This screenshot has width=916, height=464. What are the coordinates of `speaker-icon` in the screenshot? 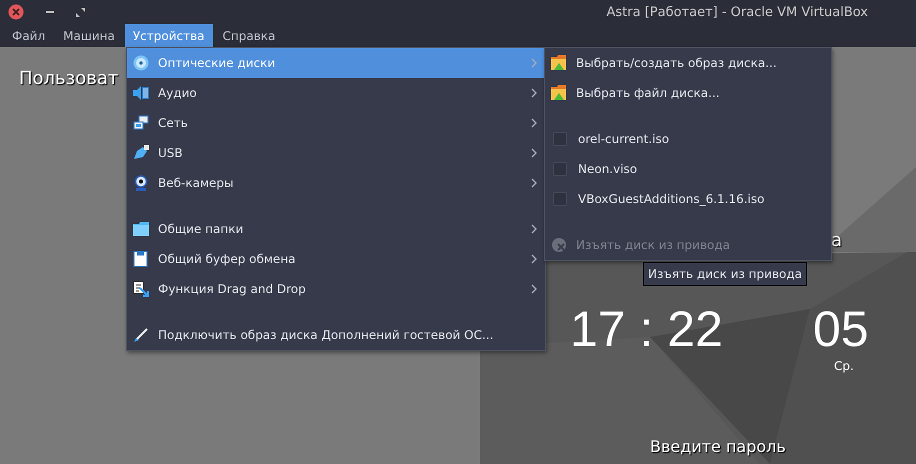 It's located at (141, 93).